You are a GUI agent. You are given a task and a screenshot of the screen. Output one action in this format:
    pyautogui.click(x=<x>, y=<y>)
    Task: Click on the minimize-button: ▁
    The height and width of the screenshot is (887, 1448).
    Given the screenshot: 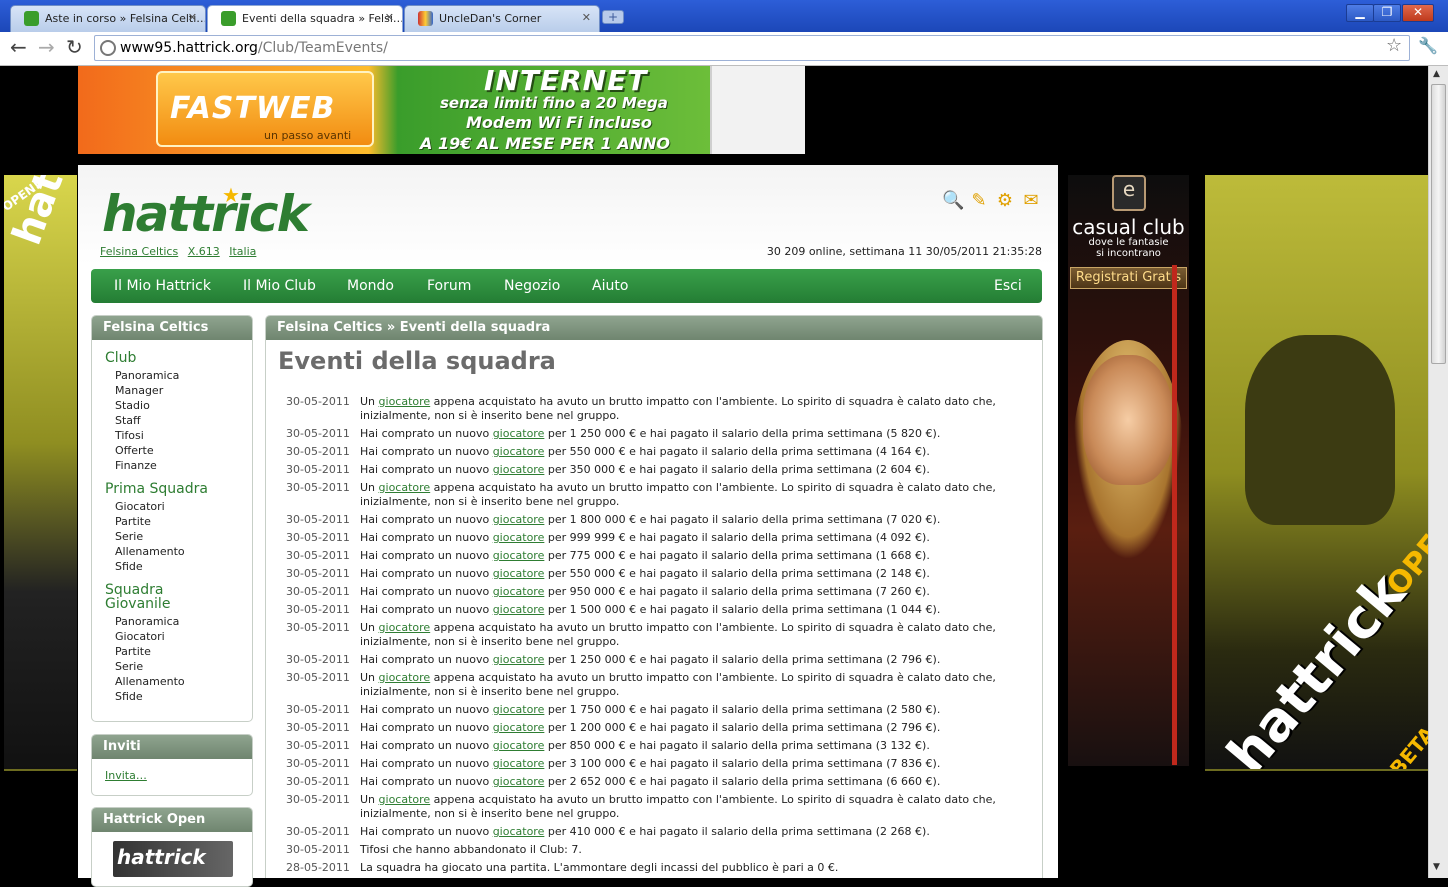 What is the action you would take?
    pyautogui.click(x=1360, y=13)
    